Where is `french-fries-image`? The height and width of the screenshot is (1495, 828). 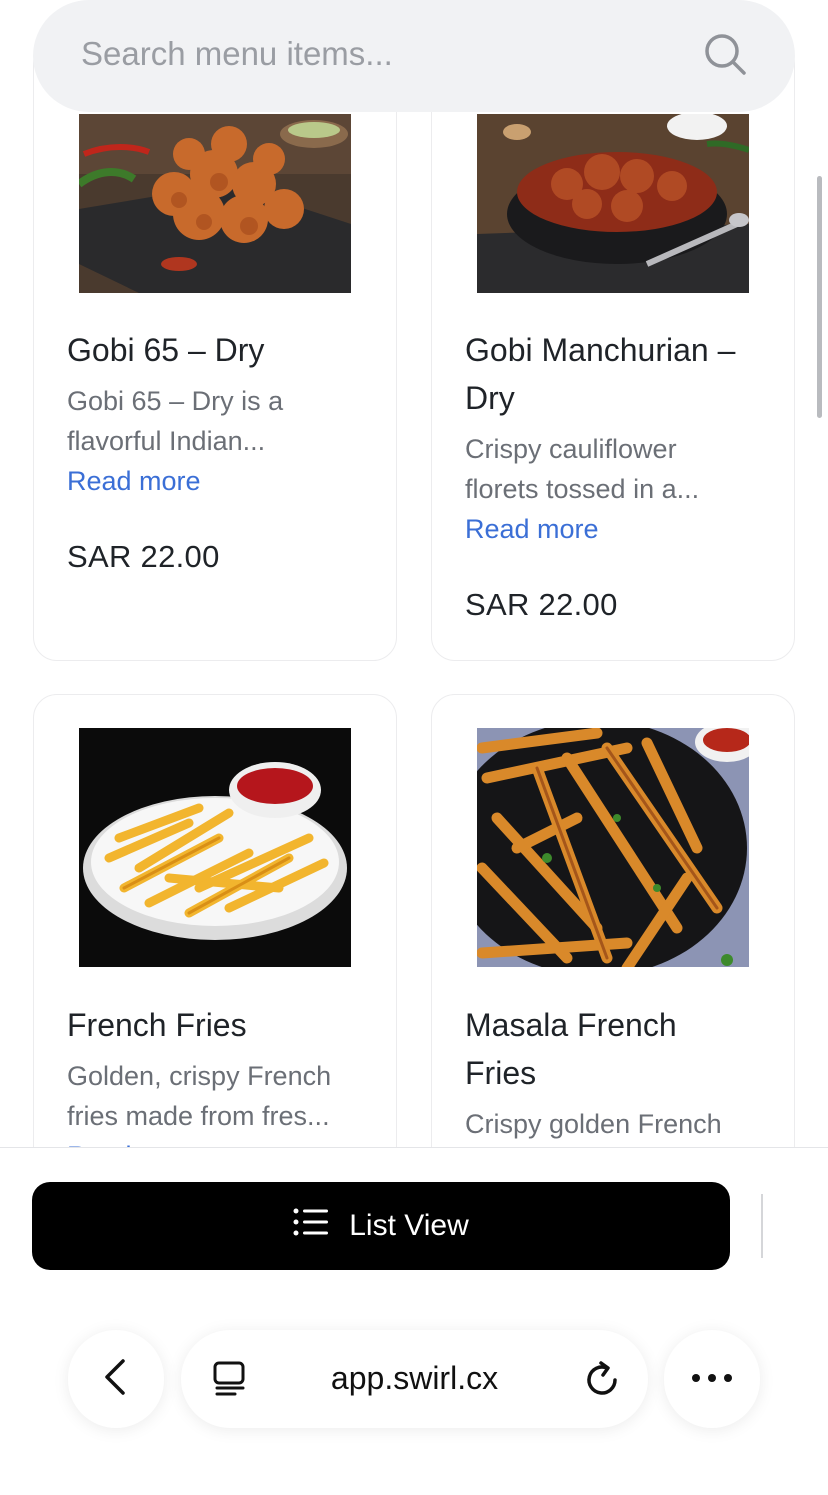 french-fries-image is located at coordinates (215, 847).